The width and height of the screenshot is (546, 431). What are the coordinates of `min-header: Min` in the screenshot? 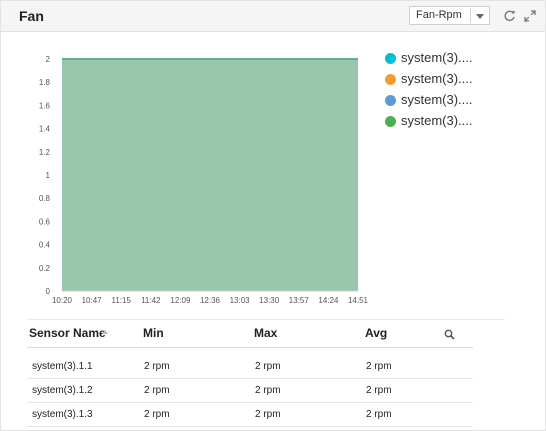 It's located at (153, 333).